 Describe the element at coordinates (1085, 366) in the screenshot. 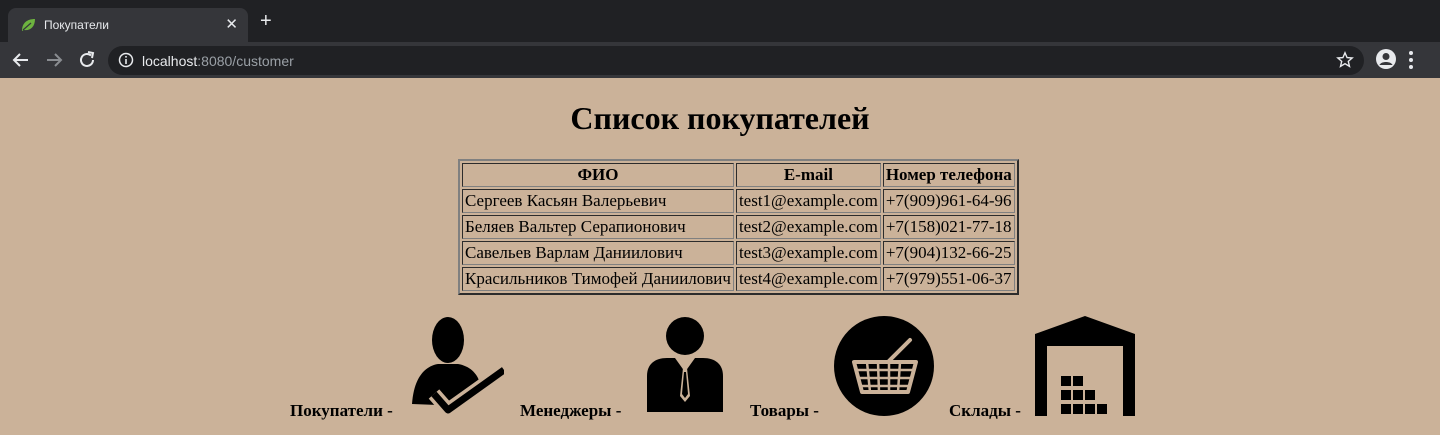

I see `warehouse-icon` at that location.